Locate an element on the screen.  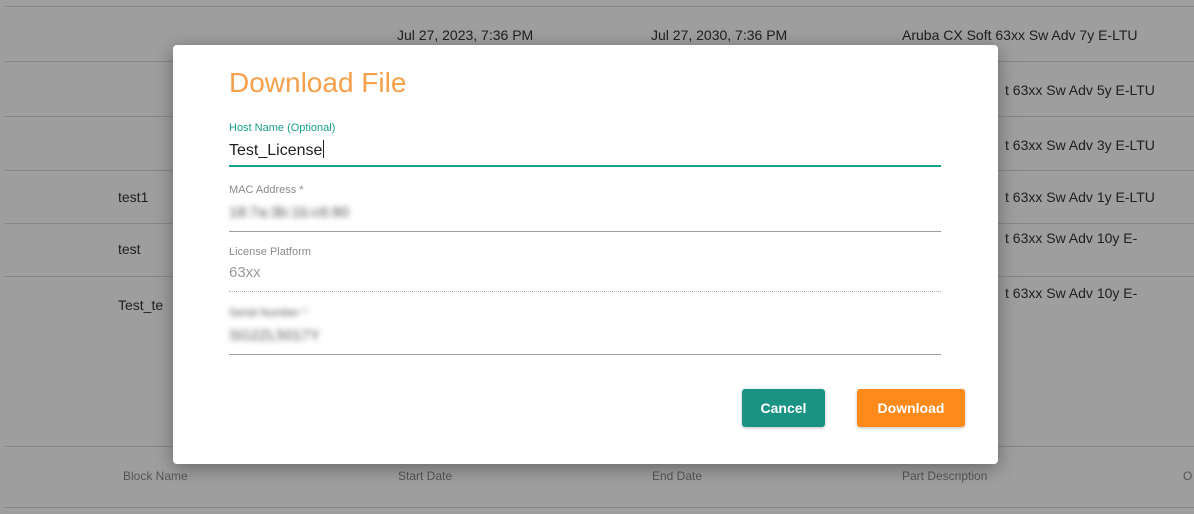
mac-address-label: MAC Address * is located at coordinates (266, 190).